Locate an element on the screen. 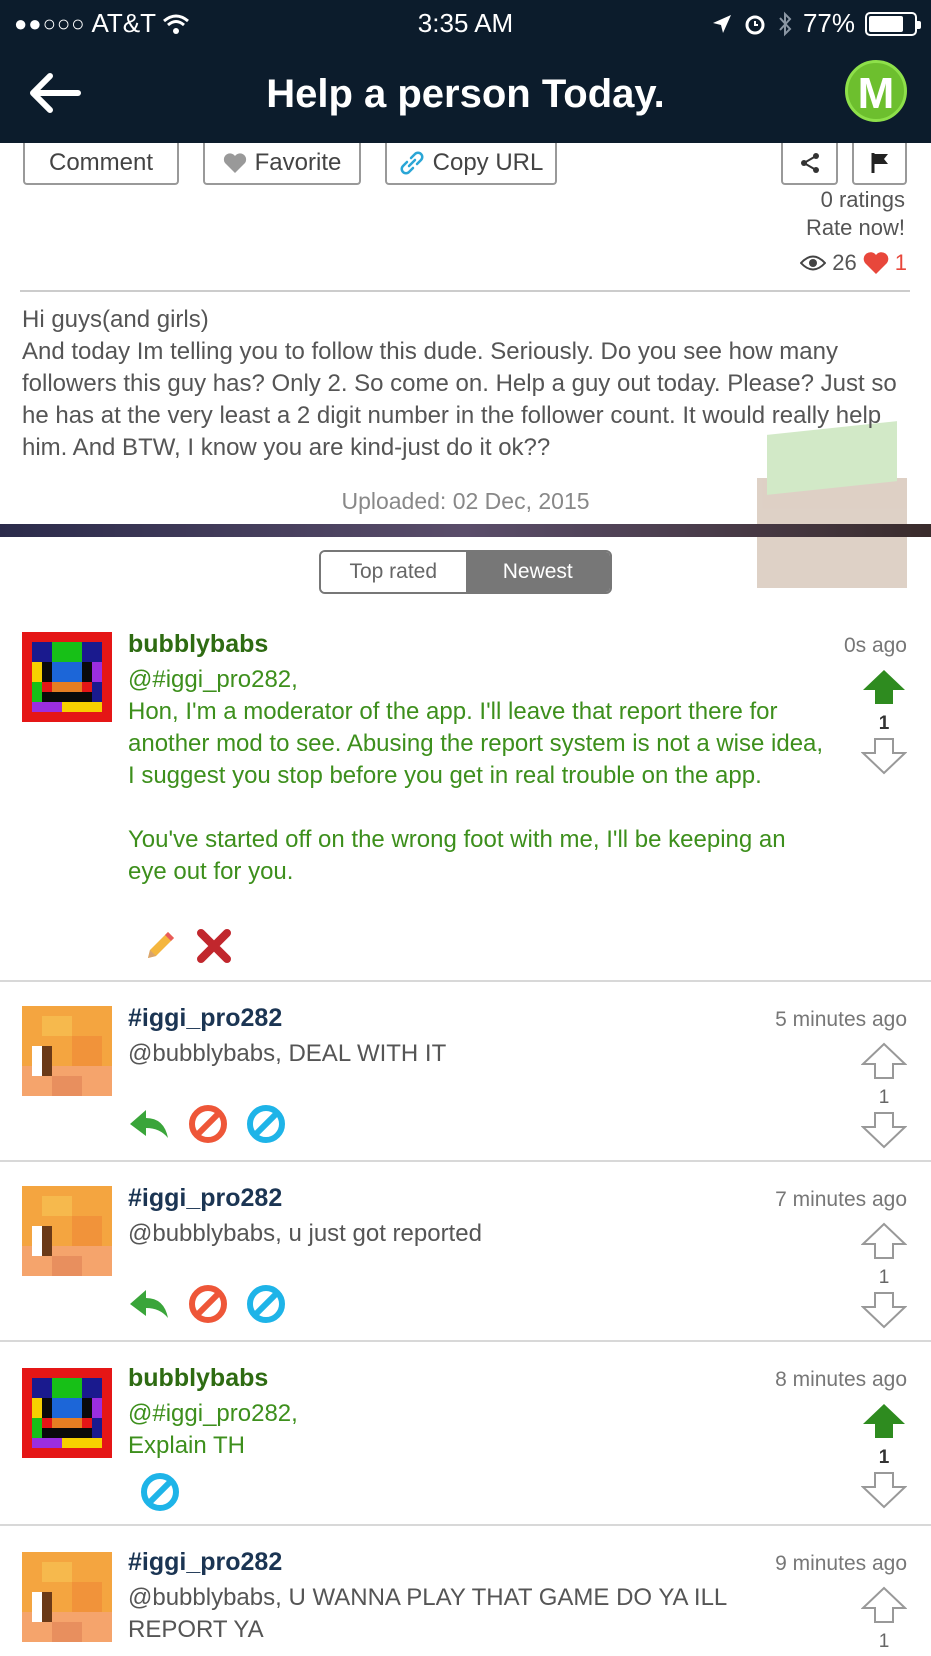 The image size is (931, 1656). favorite-button: Favorite is located at coordinates (282, 164).